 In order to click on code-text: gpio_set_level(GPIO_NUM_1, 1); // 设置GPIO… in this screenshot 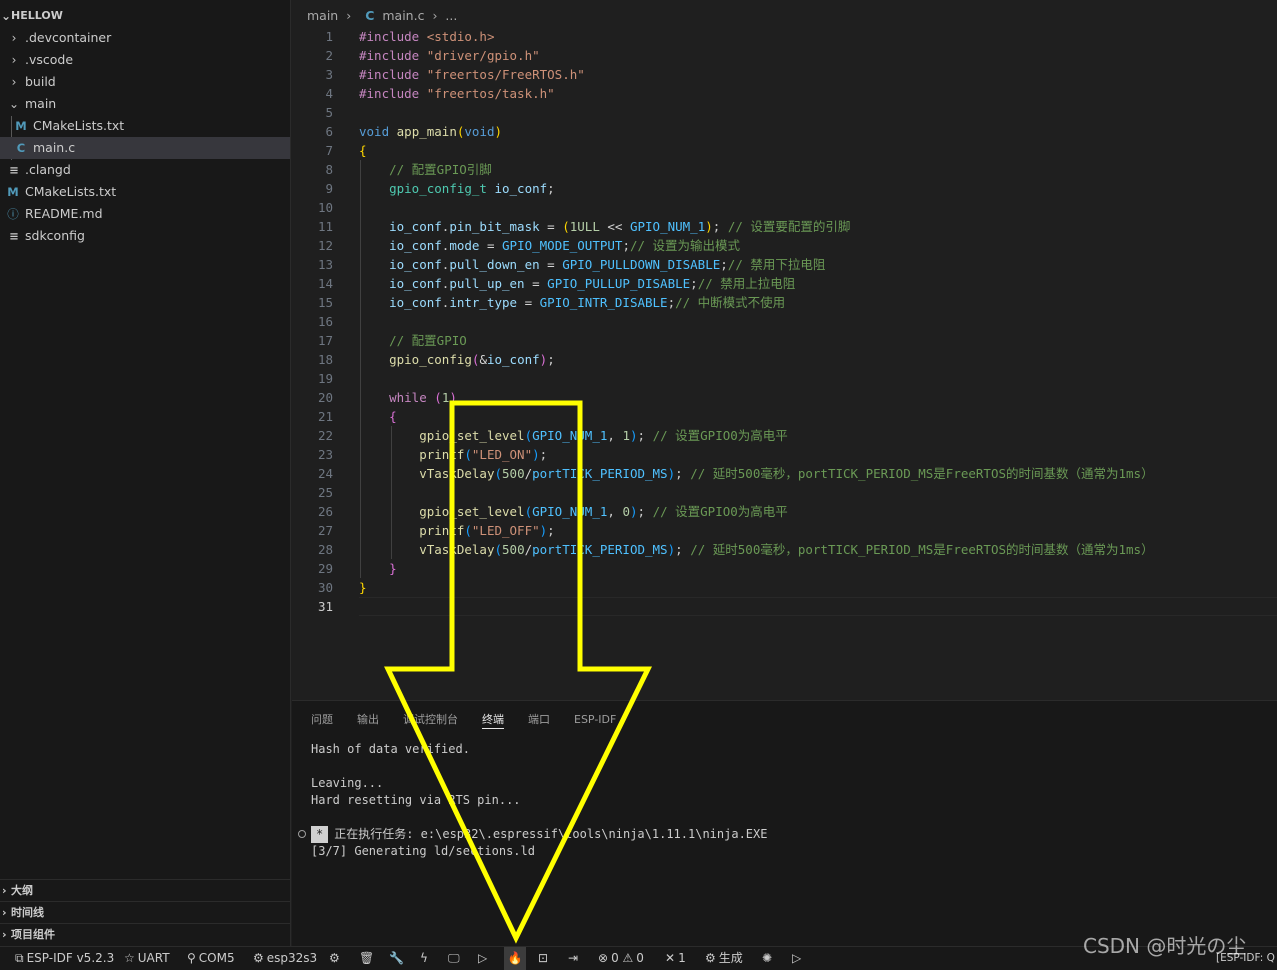, I will do `click(573, 435)`.